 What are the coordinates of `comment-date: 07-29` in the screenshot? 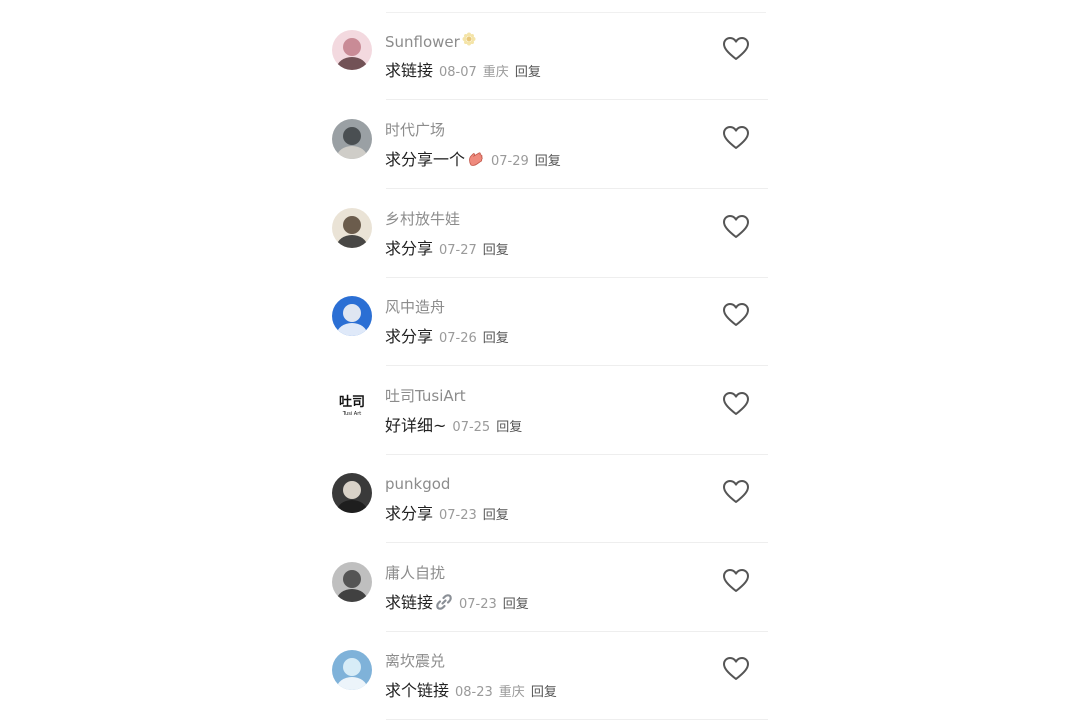 It's located at (510, 161).